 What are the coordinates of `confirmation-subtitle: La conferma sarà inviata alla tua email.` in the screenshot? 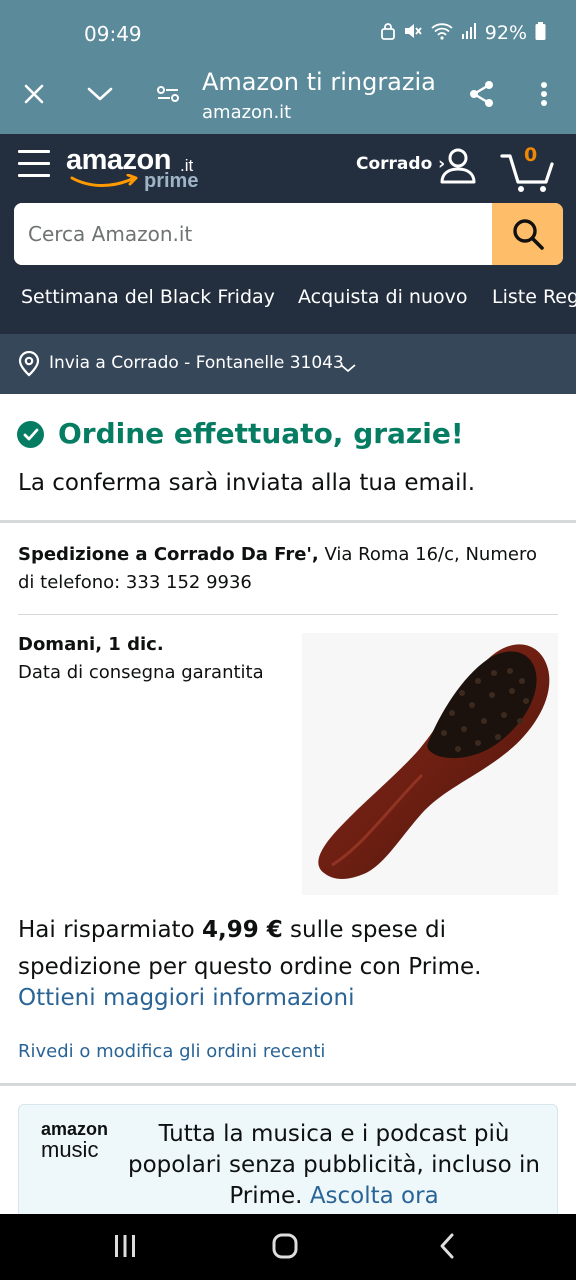 It's located at (247, 483).